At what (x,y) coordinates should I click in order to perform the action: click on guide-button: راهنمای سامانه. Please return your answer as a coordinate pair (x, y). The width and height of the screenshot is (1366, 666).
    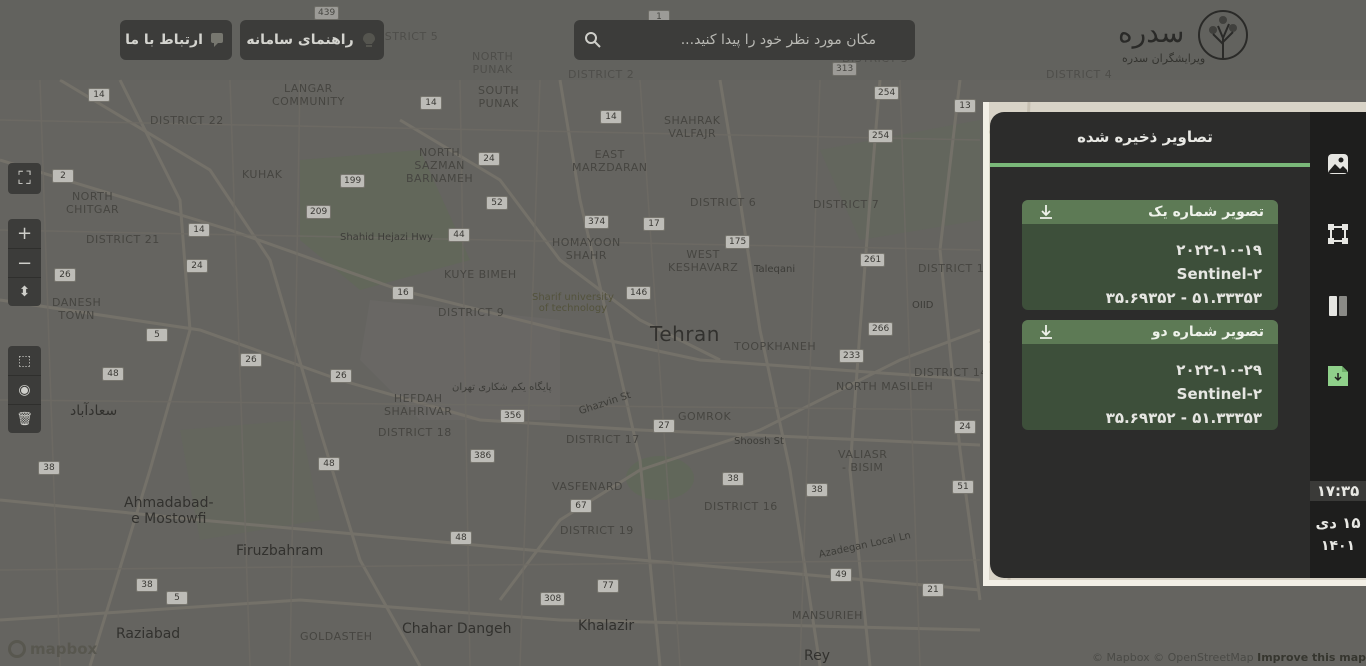
    Looking at the image, I should click on (312, 40).